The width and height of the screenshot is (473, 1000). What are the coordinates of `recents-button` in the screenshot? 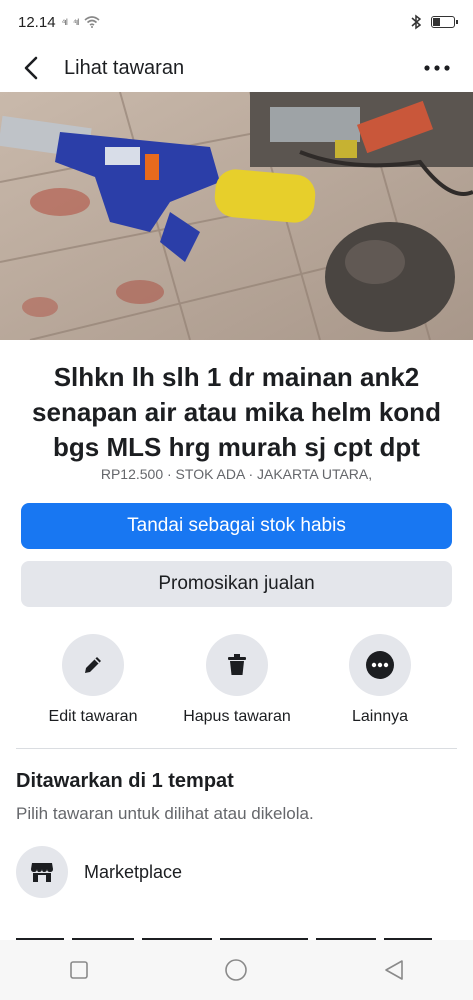 It's located at (79, 970).